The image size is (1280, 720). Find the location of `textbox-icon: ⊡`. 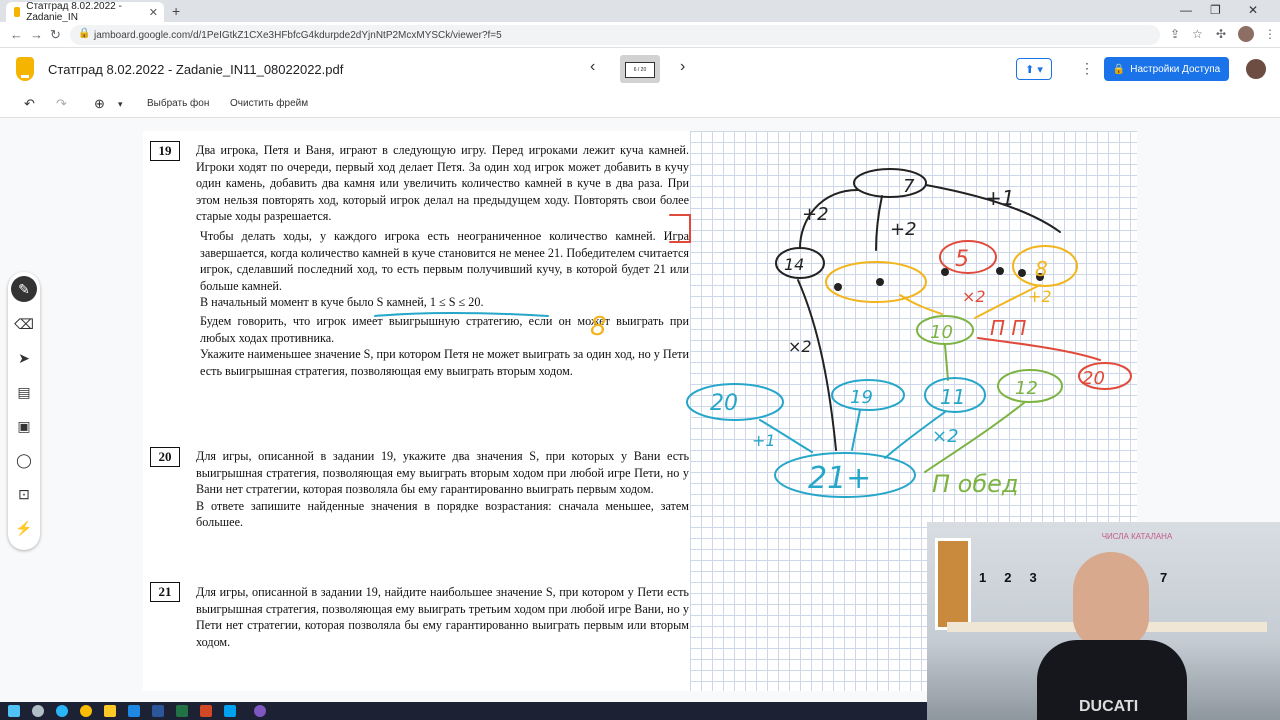

textbox-icon: ⊡ is located at coordinates (24, 494).